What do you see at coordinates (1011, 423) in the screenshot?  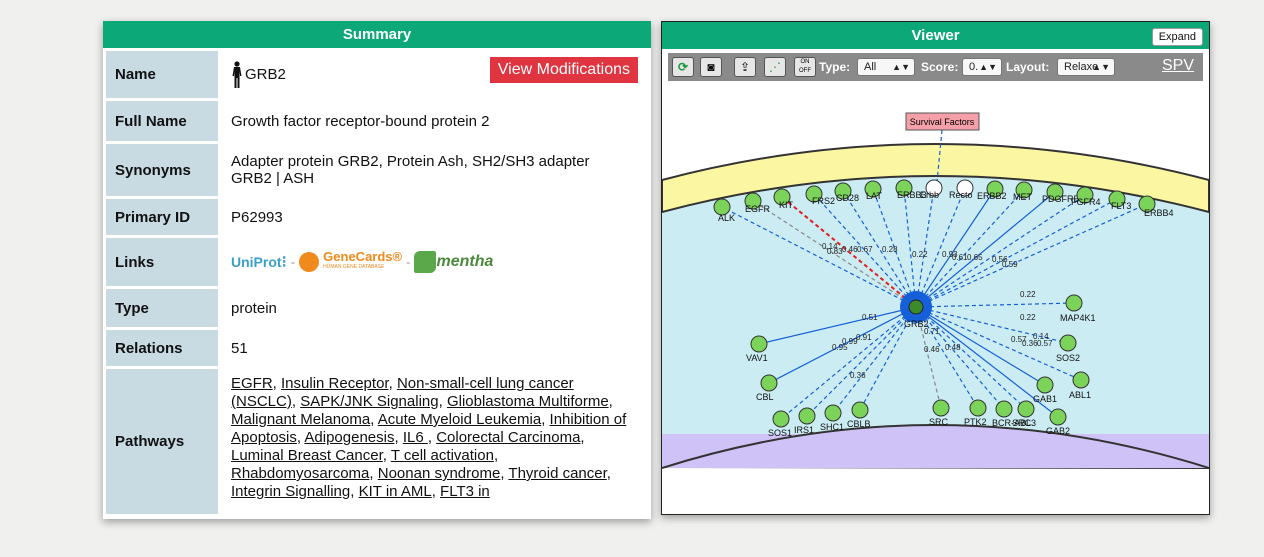 I see `protein-node-label: BCR-ABL` at bounding box center [1011, 423].